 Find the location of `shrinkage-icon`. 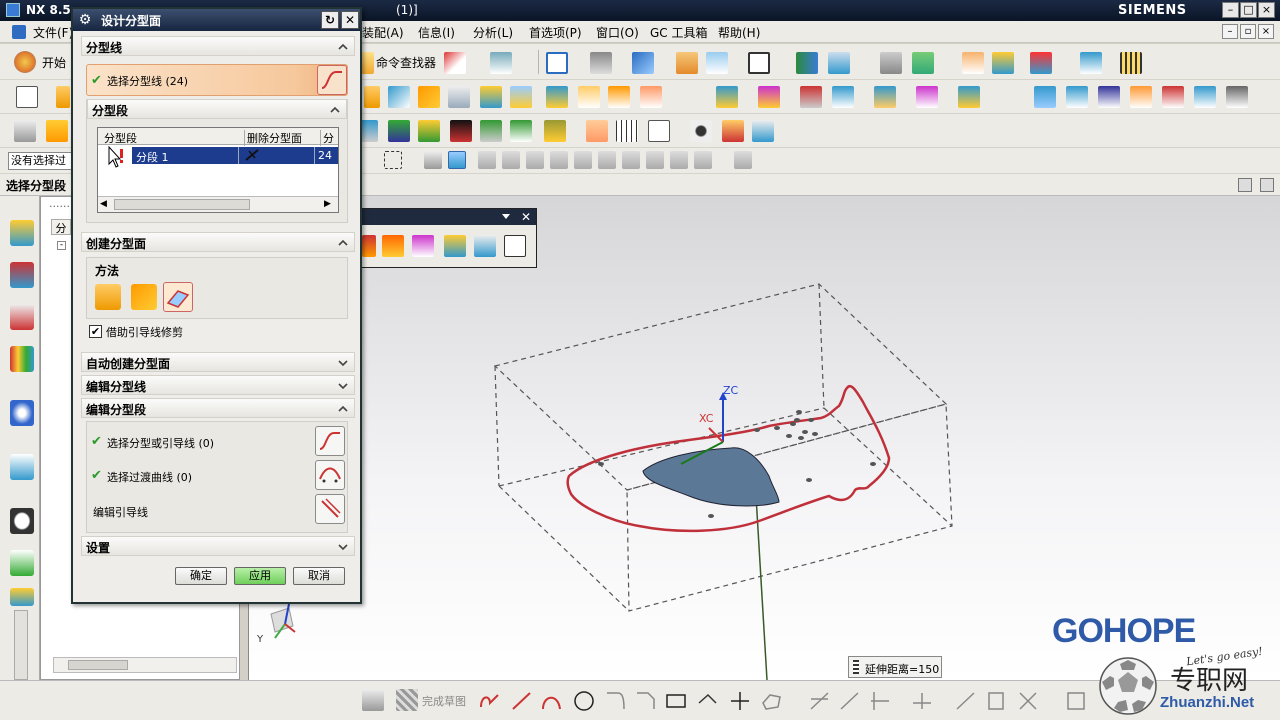

shrinkage-icon is located at coordinates (973, 63).